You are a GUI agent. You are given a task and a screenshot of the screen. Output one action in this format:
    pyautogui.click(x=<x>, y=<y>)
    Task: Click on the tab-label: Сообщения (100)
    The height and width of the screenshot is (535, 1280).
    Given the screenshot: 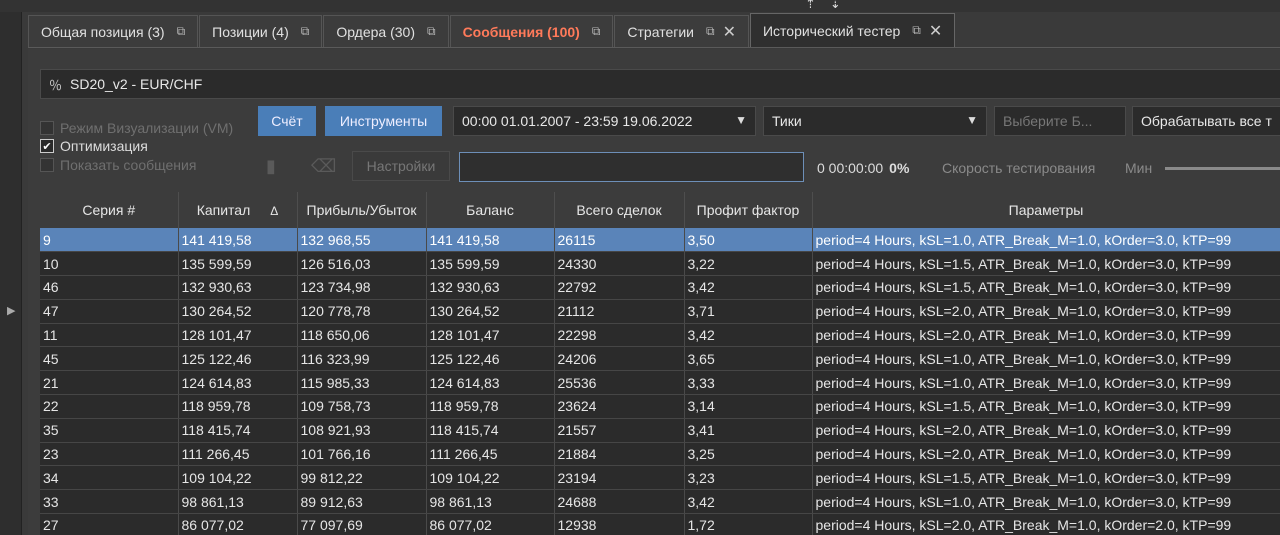 What is the action you would take?
    pyautogui.click(x=521, y=31)
    